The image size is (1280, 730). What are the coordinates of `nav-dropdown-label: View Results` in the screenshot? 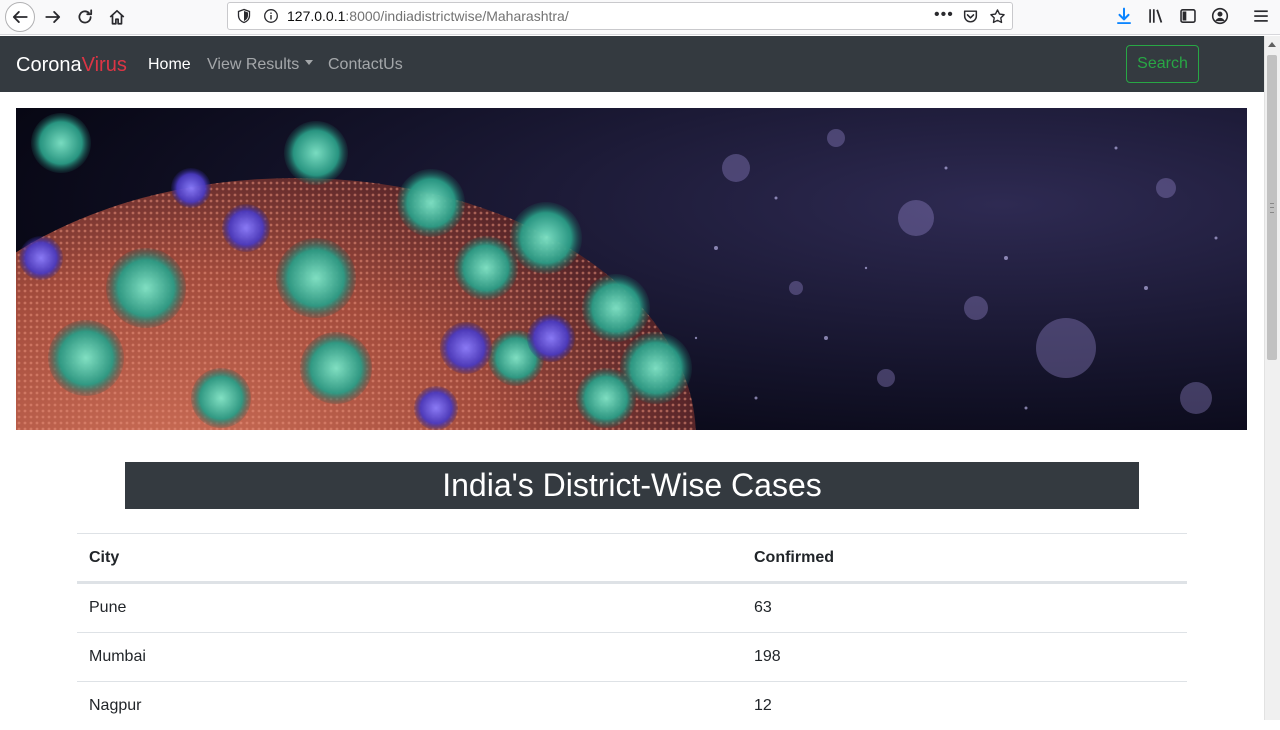 It's located at (253, 64).